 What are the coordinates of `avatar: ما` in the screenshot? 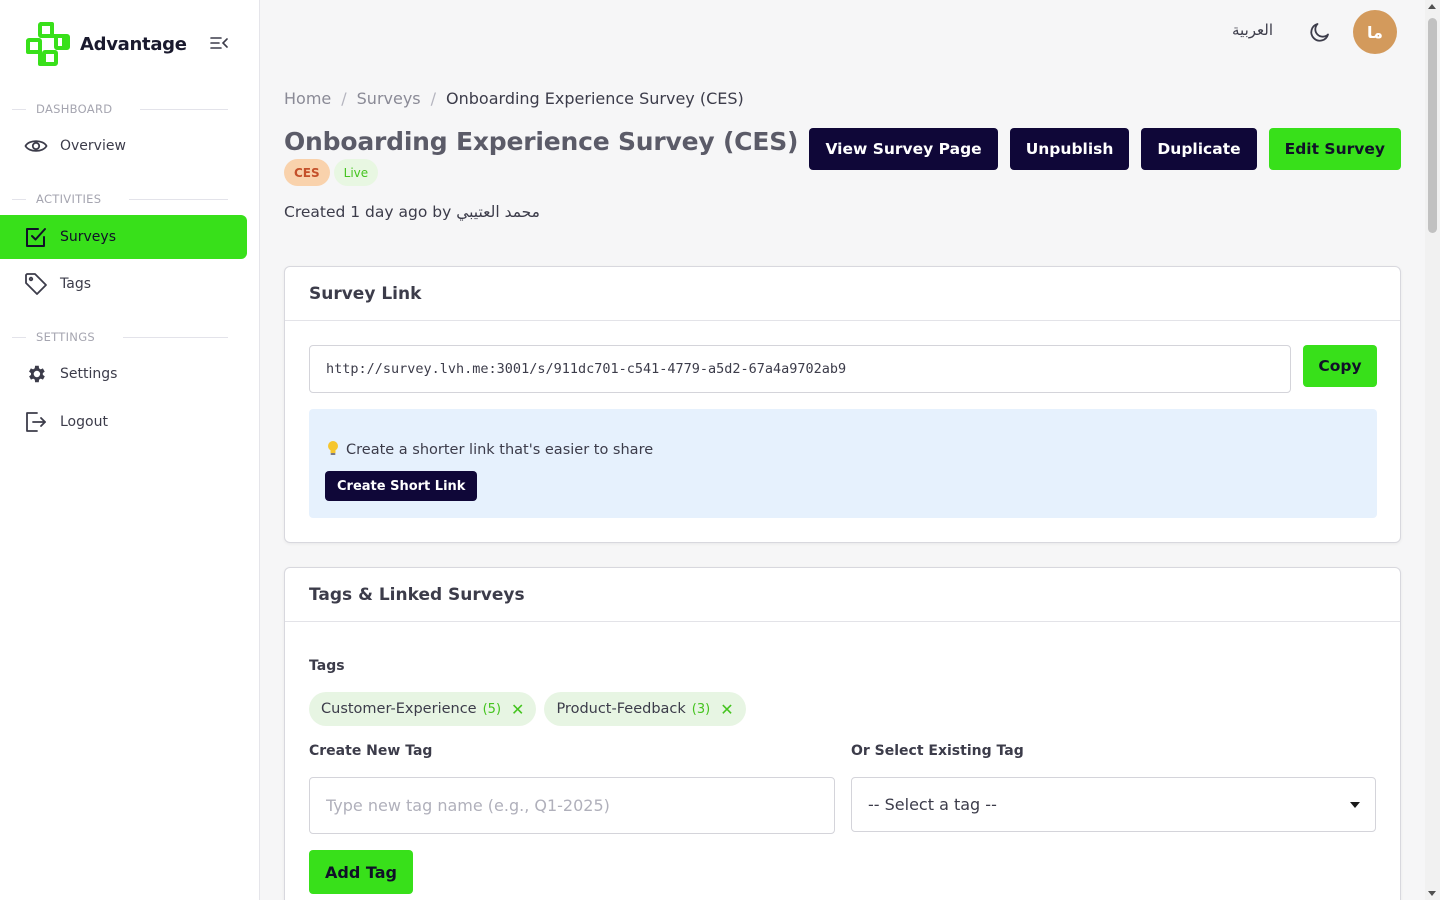 It's located at (1375, 32).